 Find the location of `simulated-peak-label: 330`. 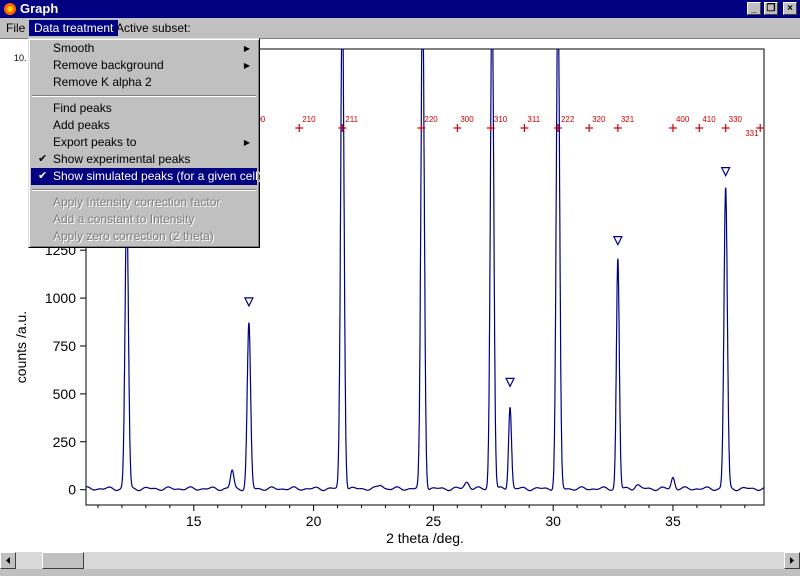

simulated-peak-label: 330 is located at coordinates (736, 119).